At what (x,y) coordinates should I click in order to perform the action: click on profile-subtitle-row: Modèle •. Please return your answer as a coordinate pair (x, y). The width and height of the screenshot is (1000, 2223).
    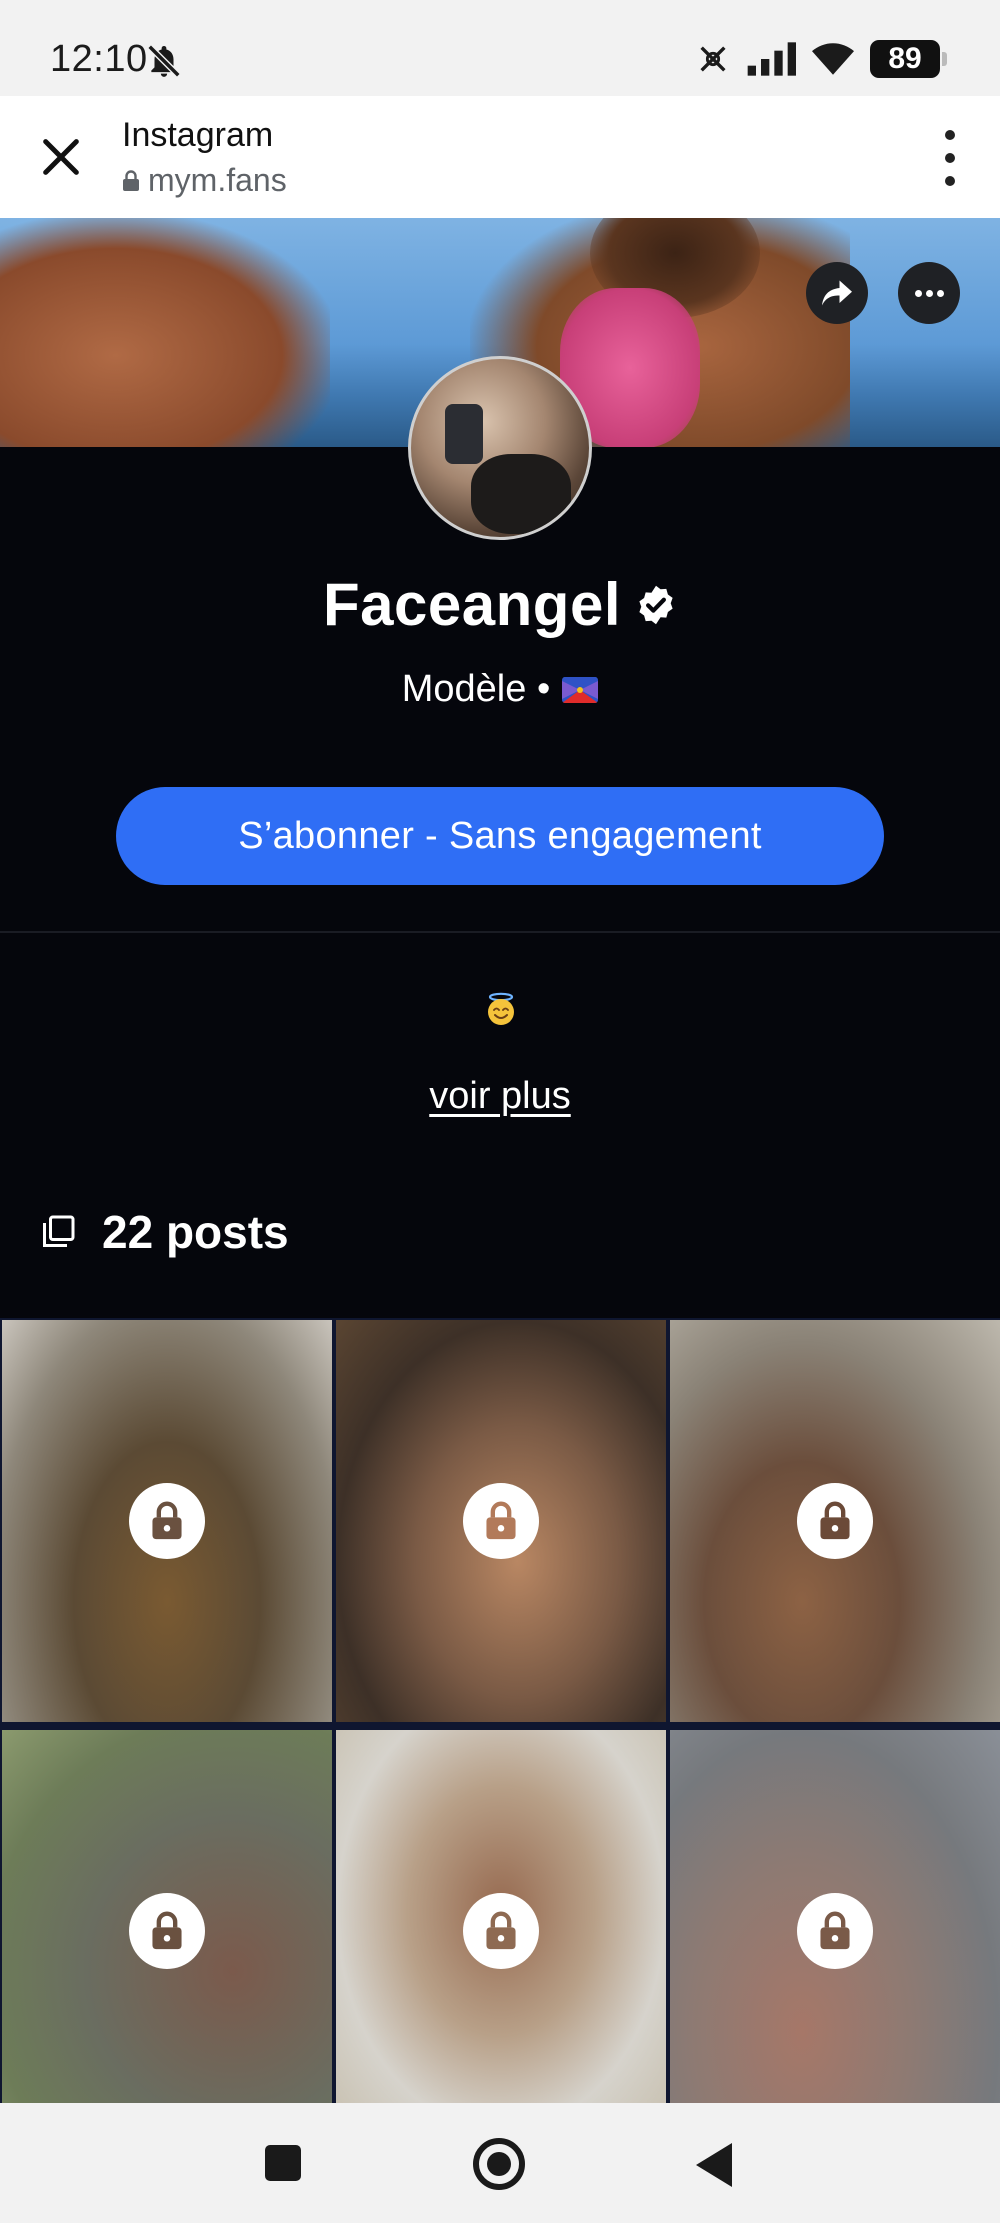
    Looking at the image, I should click on (500, 689).